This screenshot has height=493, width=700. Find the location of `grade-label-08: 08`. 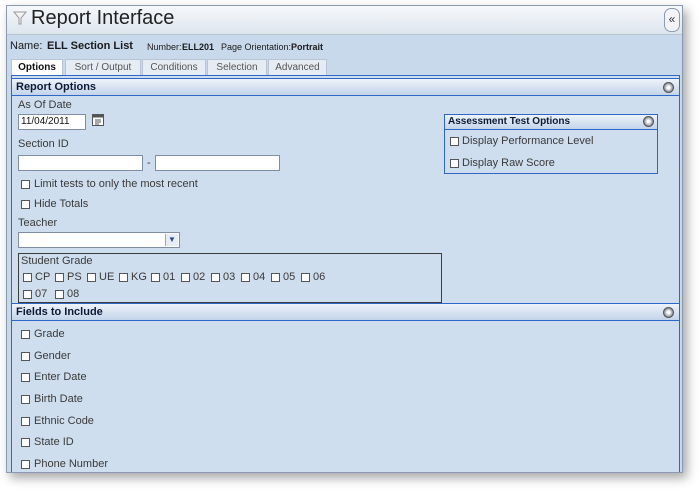

grade-label-08: 08 is located at coordinates (73, 294).